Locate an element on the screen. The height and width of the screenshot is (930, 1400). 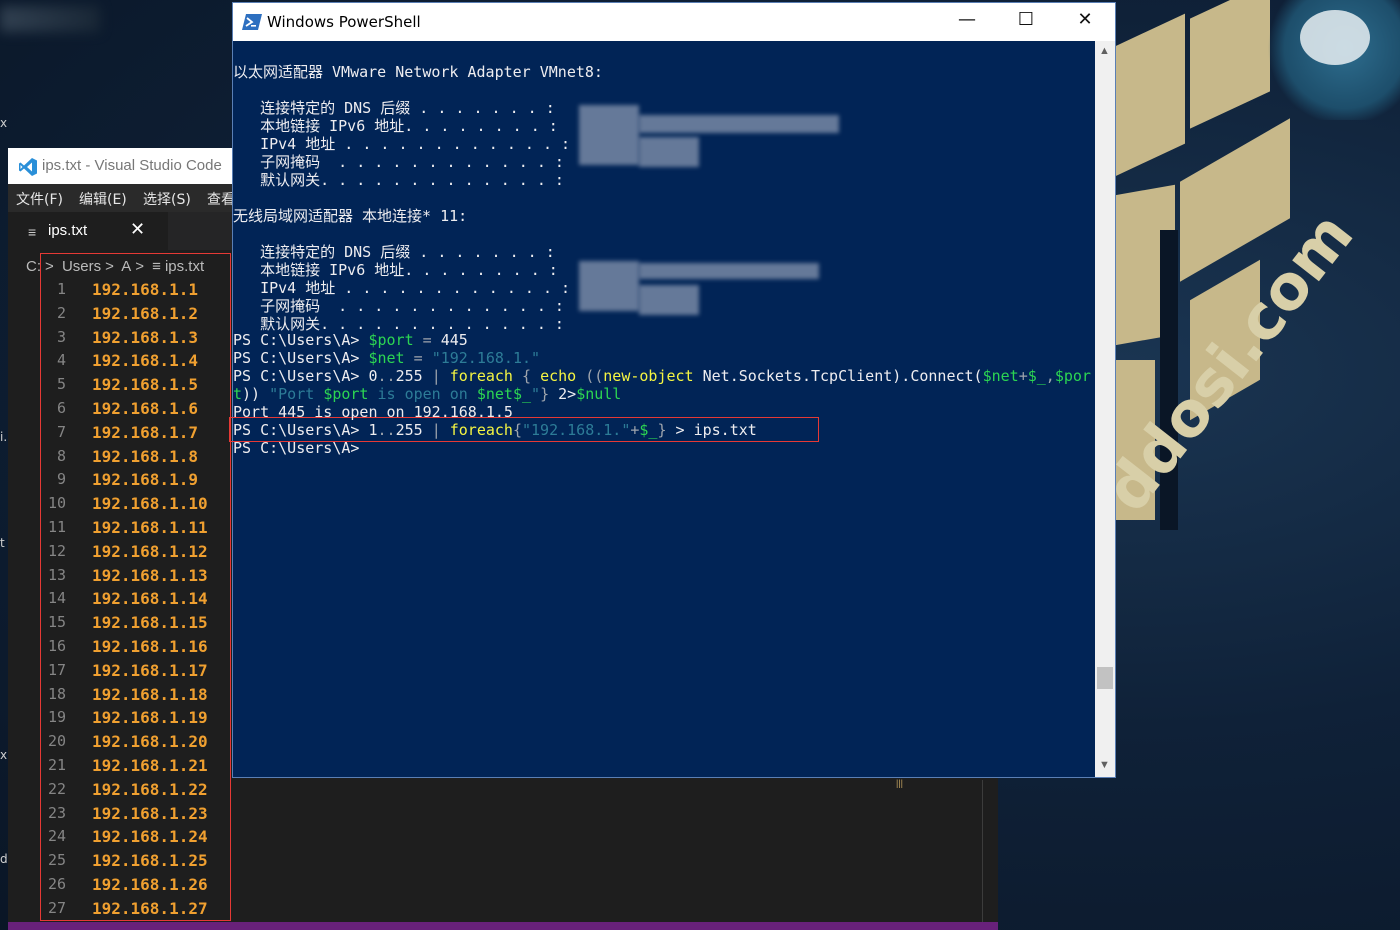
powershell-icon is located at coordinates (252, 22).